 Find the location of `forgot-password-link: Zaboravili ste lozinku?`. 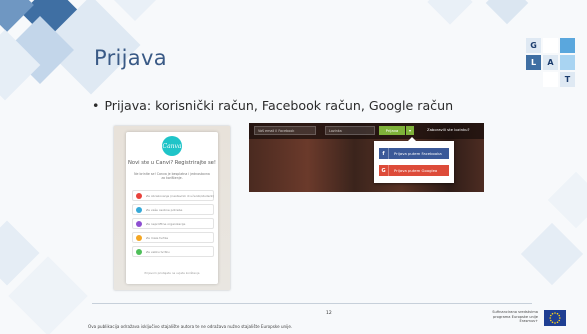

forgot-password-link: Zaboravili ste lozinku? is located at coordinates (448, 129).